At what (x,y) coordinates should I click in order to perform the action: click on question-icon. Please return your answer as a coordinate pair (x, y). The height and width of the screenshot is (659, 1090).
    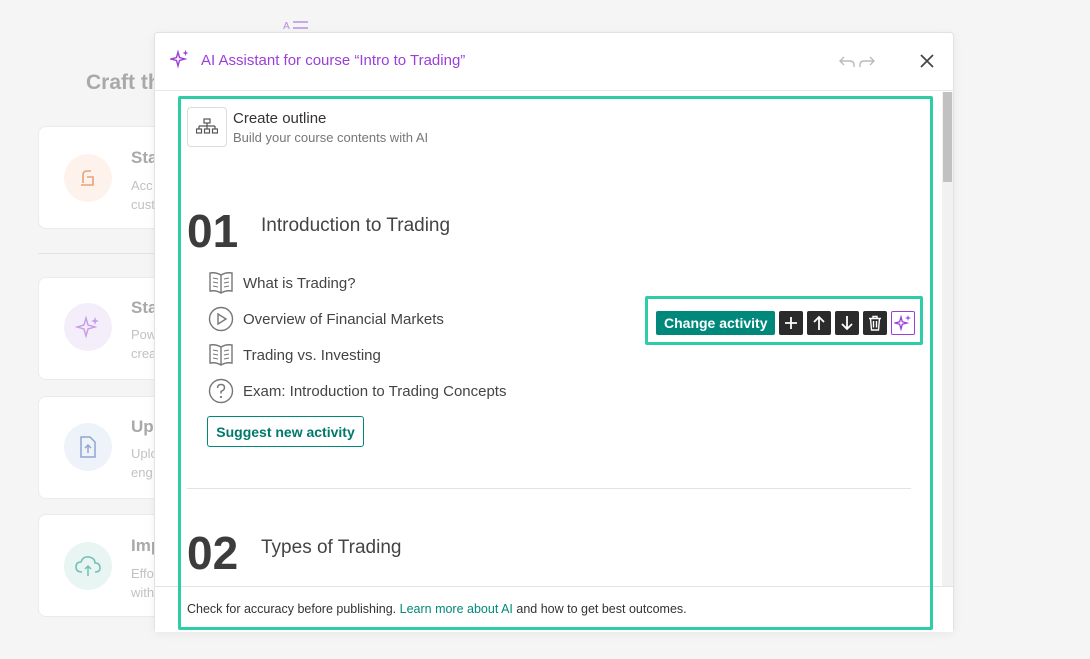
    Looking at the image, I should click on (220, 391).